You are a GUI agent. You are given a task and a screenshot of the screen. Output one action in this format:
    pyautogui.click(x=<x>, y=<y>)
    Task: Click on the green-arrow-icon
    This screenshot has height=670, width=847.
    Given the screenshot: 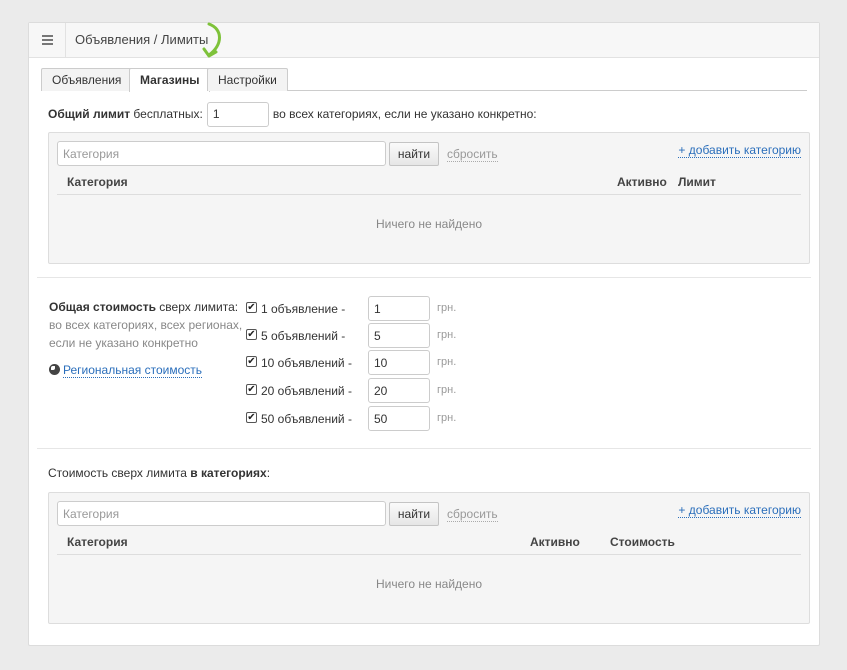 What is the action you would take?
    pyautogui.click(x=211, y=40)
    